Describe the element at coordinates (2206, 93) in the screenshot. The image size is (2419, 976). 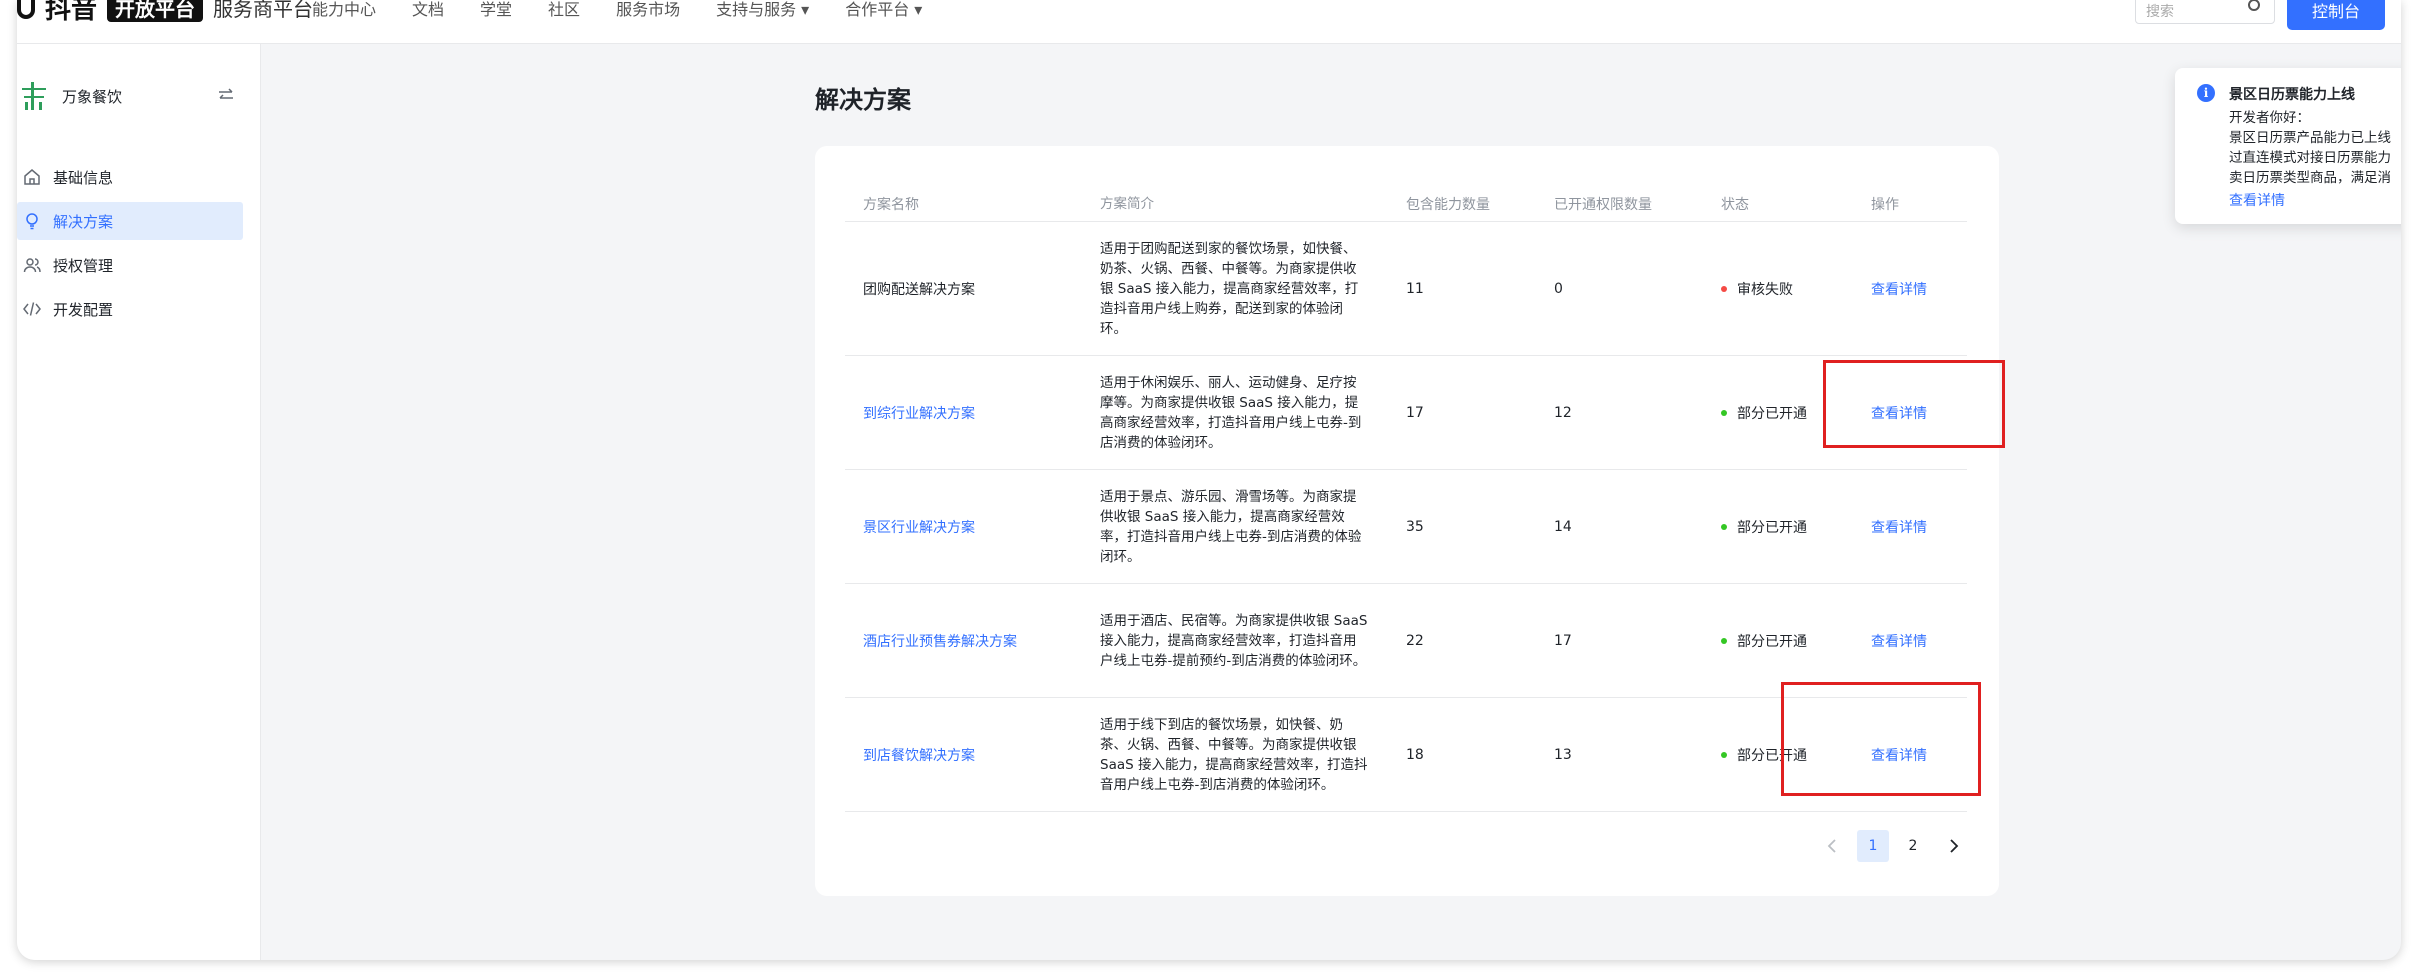
I see `info-icon: i` at that location.